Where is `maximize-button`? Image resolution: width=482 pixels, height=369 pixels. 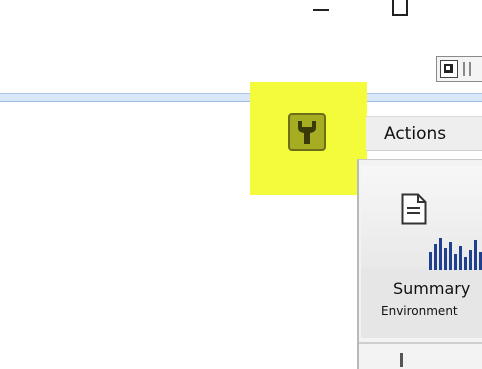
maximize-button is located at coordinates (402, 11).